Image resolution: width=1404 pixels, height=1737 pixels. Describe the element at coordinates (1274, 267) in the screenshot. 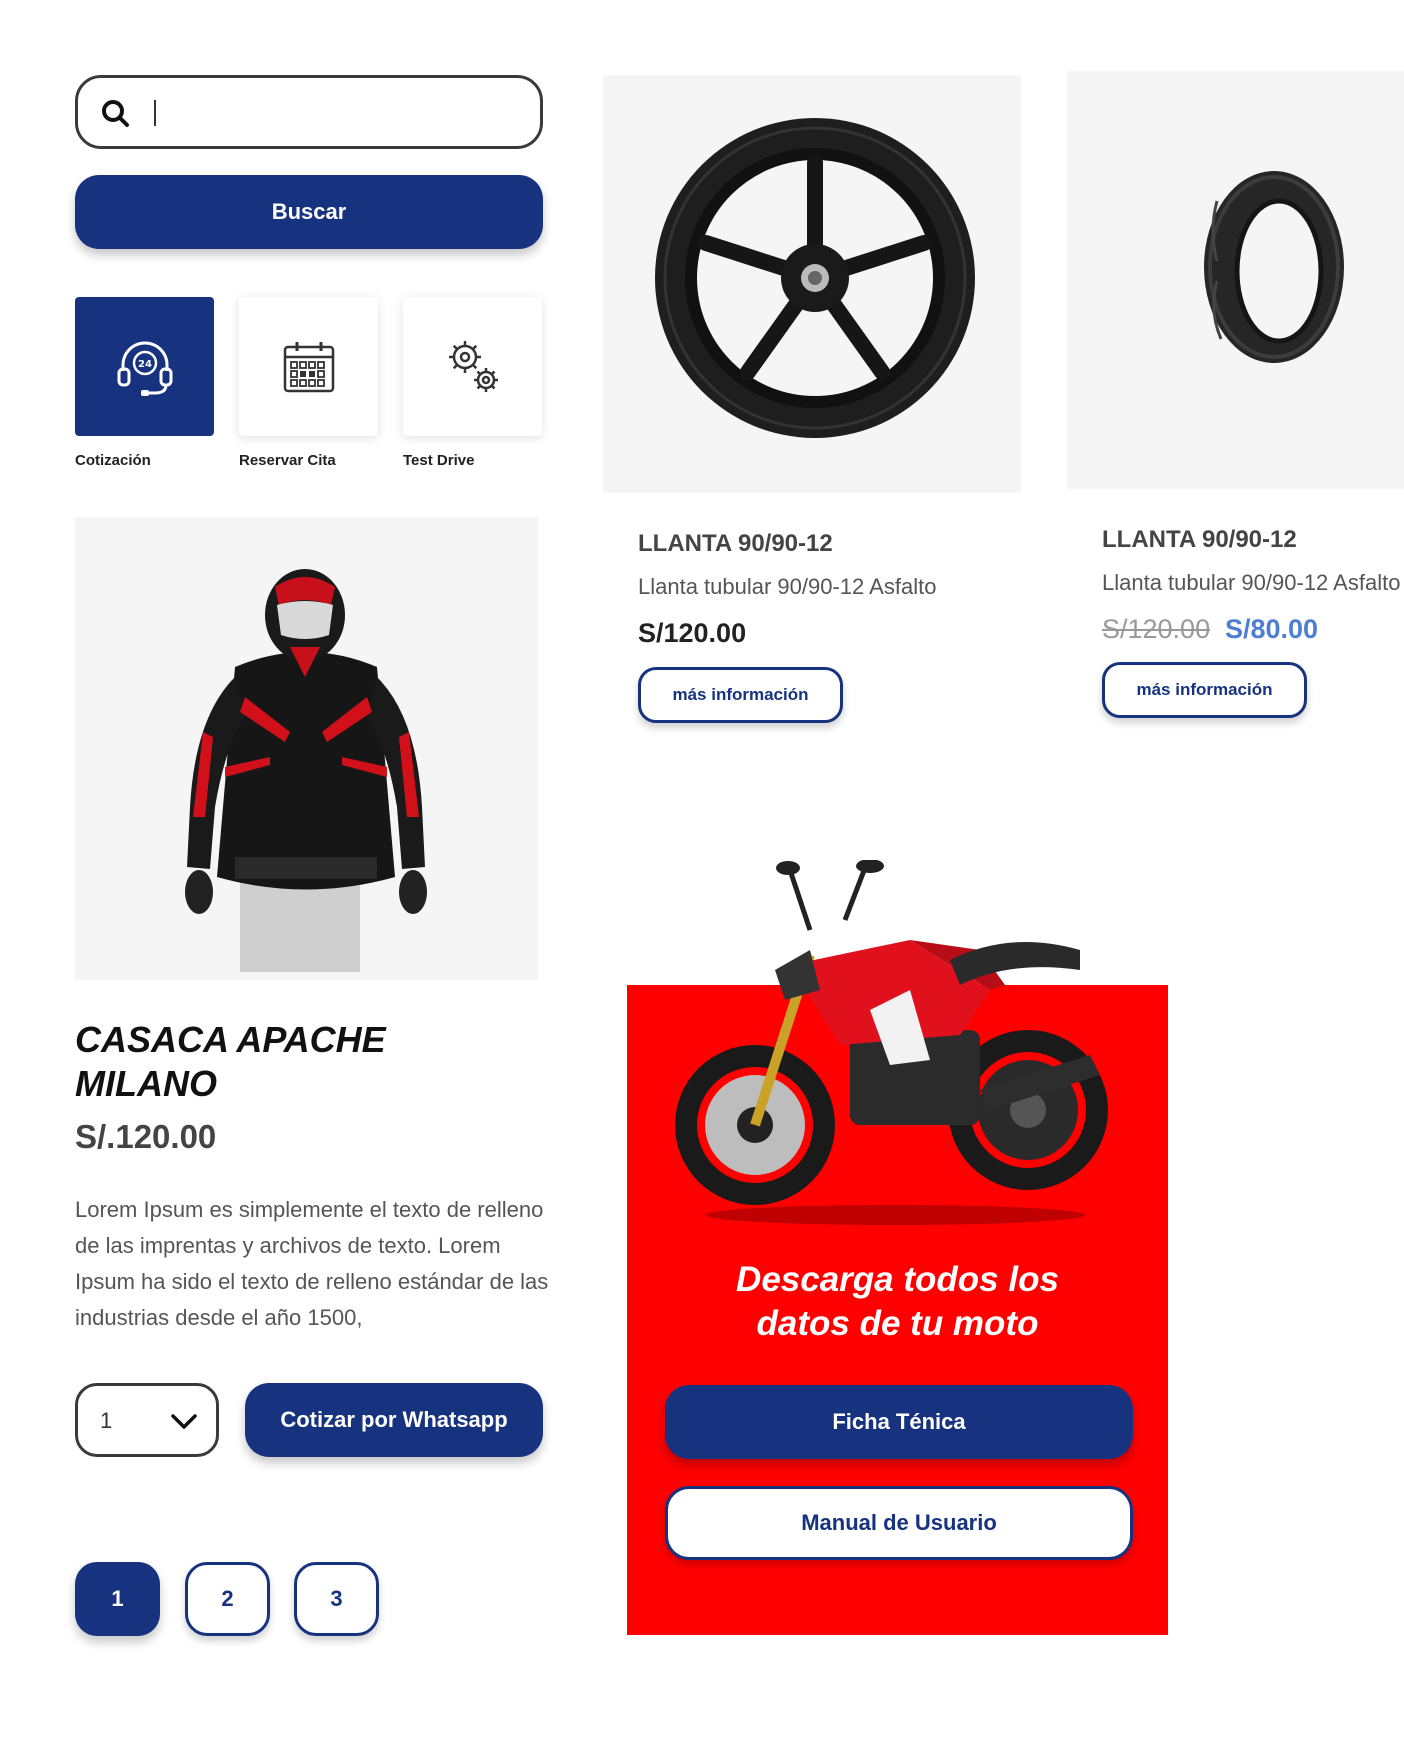

I see `tire-image` at that location.